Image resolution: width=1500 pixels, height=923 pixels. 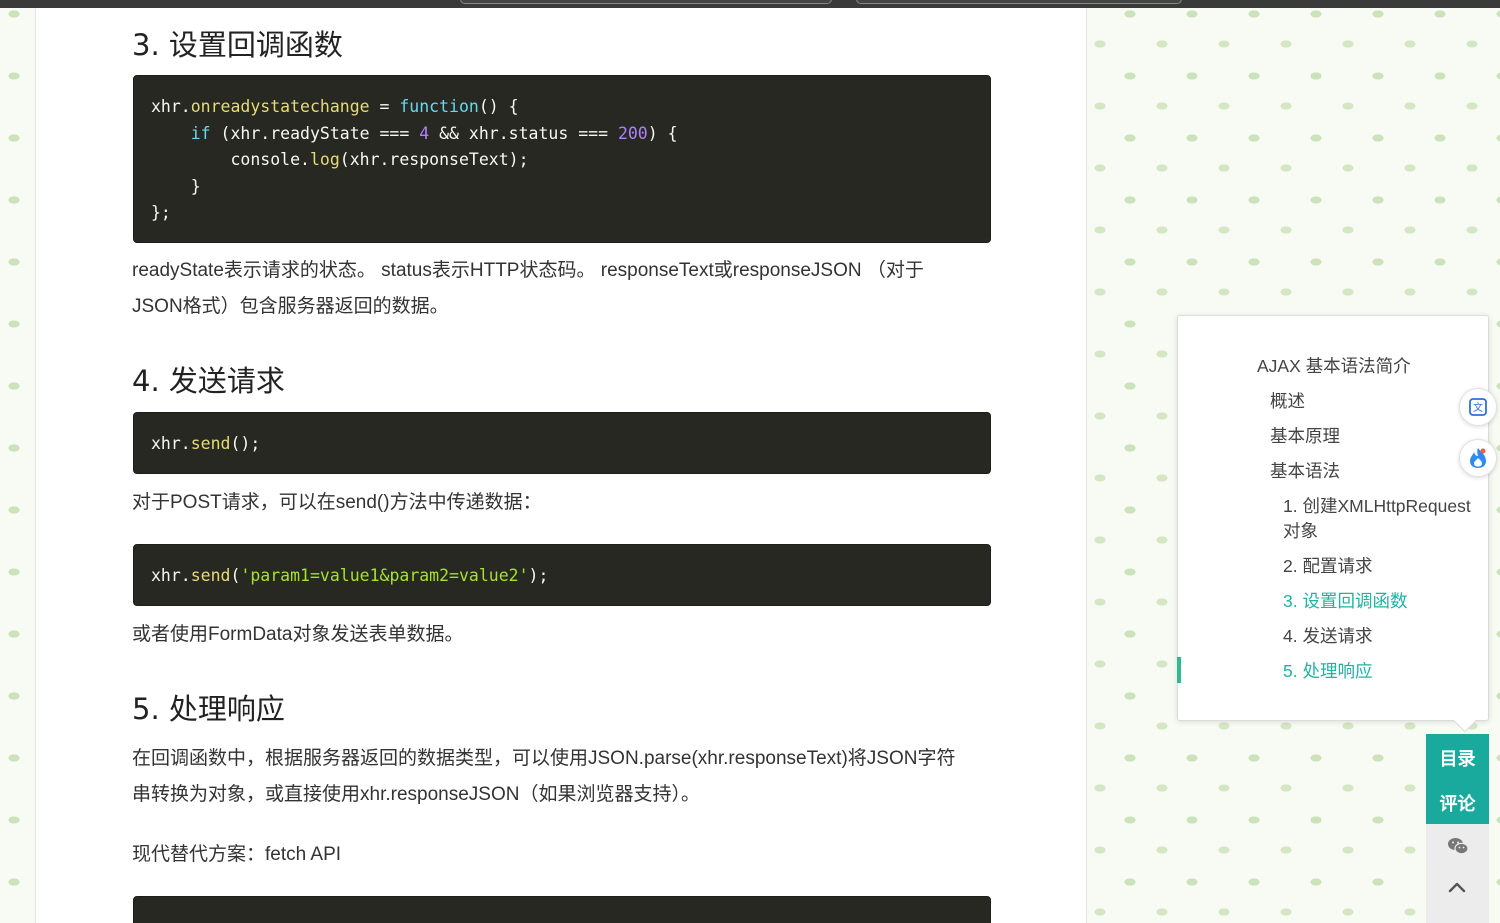 I want to click on paragraph: 或者使用FormData对象发送表单数据。, so click(x=298, y=634).